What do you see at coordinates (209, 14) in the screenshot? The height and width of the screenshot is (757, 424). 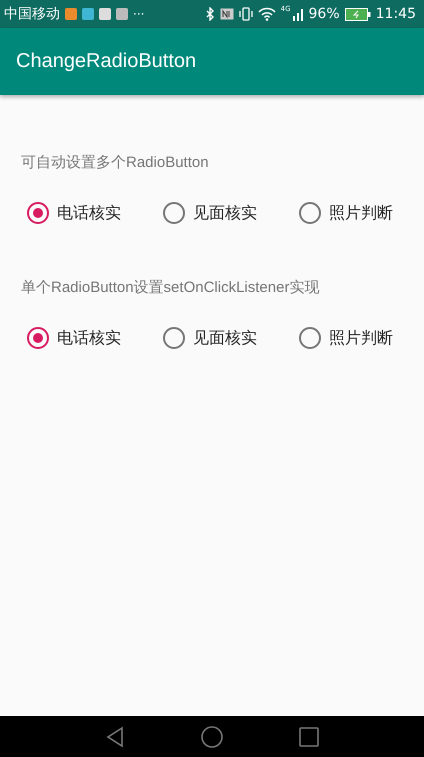 I see `bluetooth-icon` at bounding box center [209, 14].